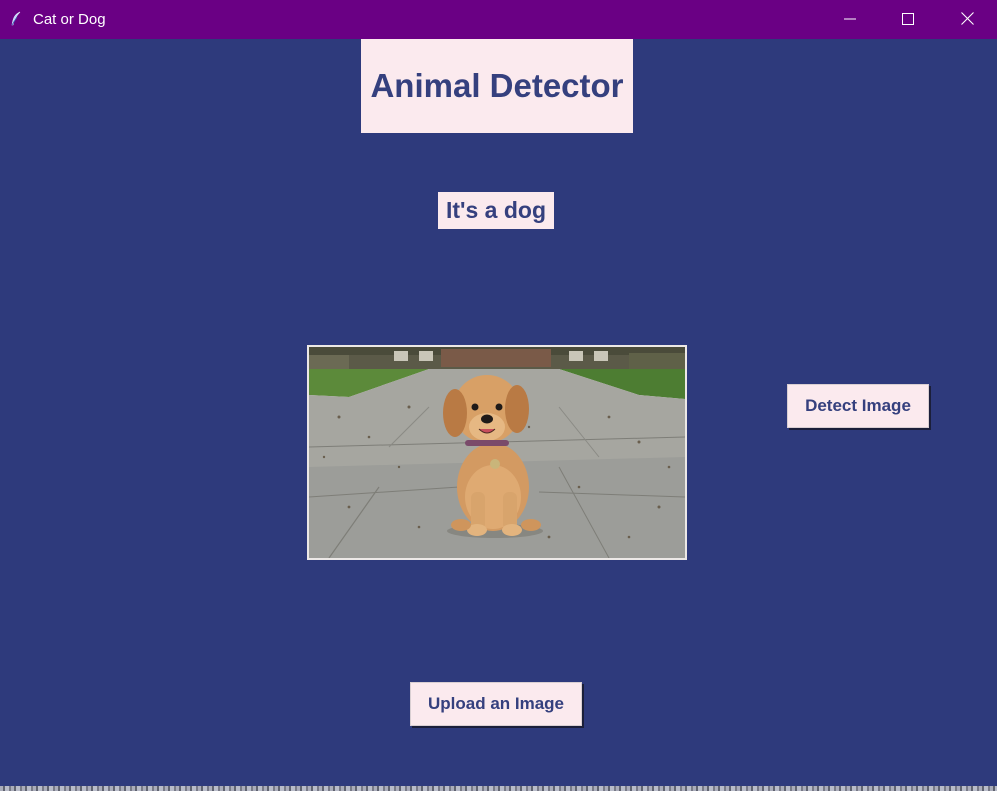 The width and height of the screenshot is (997, 791). Describe the element at coordinates (69, 19) in the screenshot. I see `window-title: Cat or Dog` at that location.